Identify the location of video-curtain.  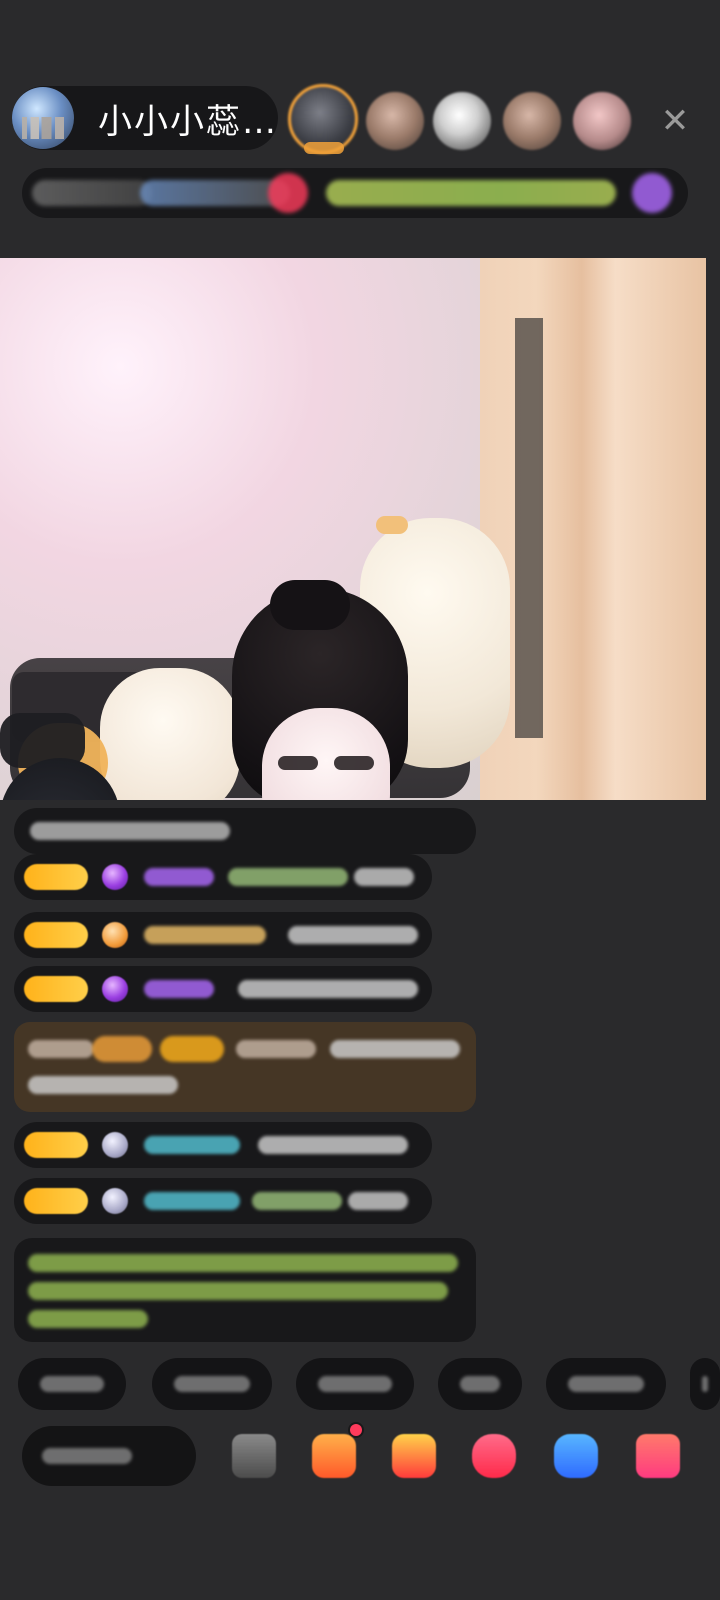
(593, 529).